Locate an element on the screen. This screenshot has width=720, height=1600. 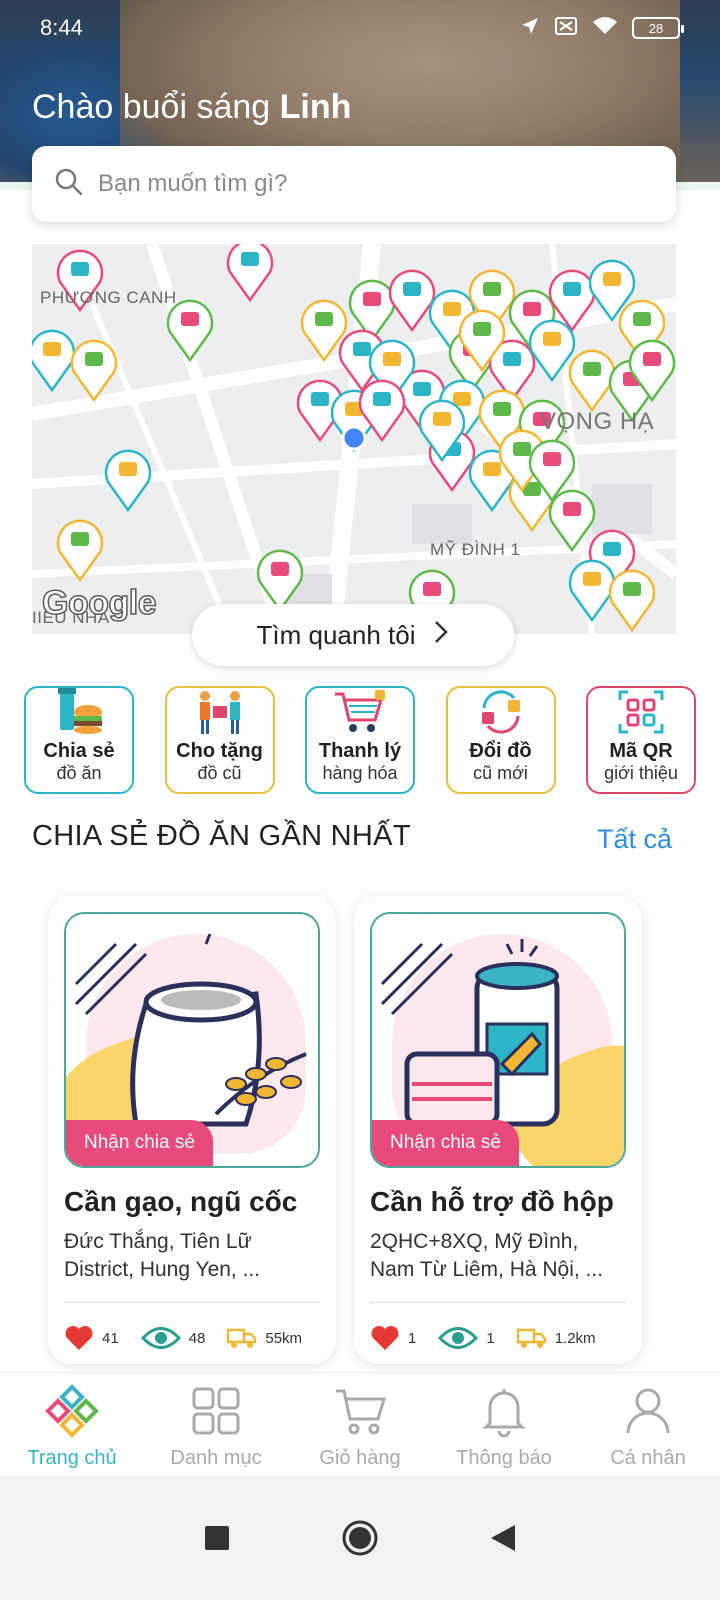
home-circle-icon is located at coordinates (360, 1538).